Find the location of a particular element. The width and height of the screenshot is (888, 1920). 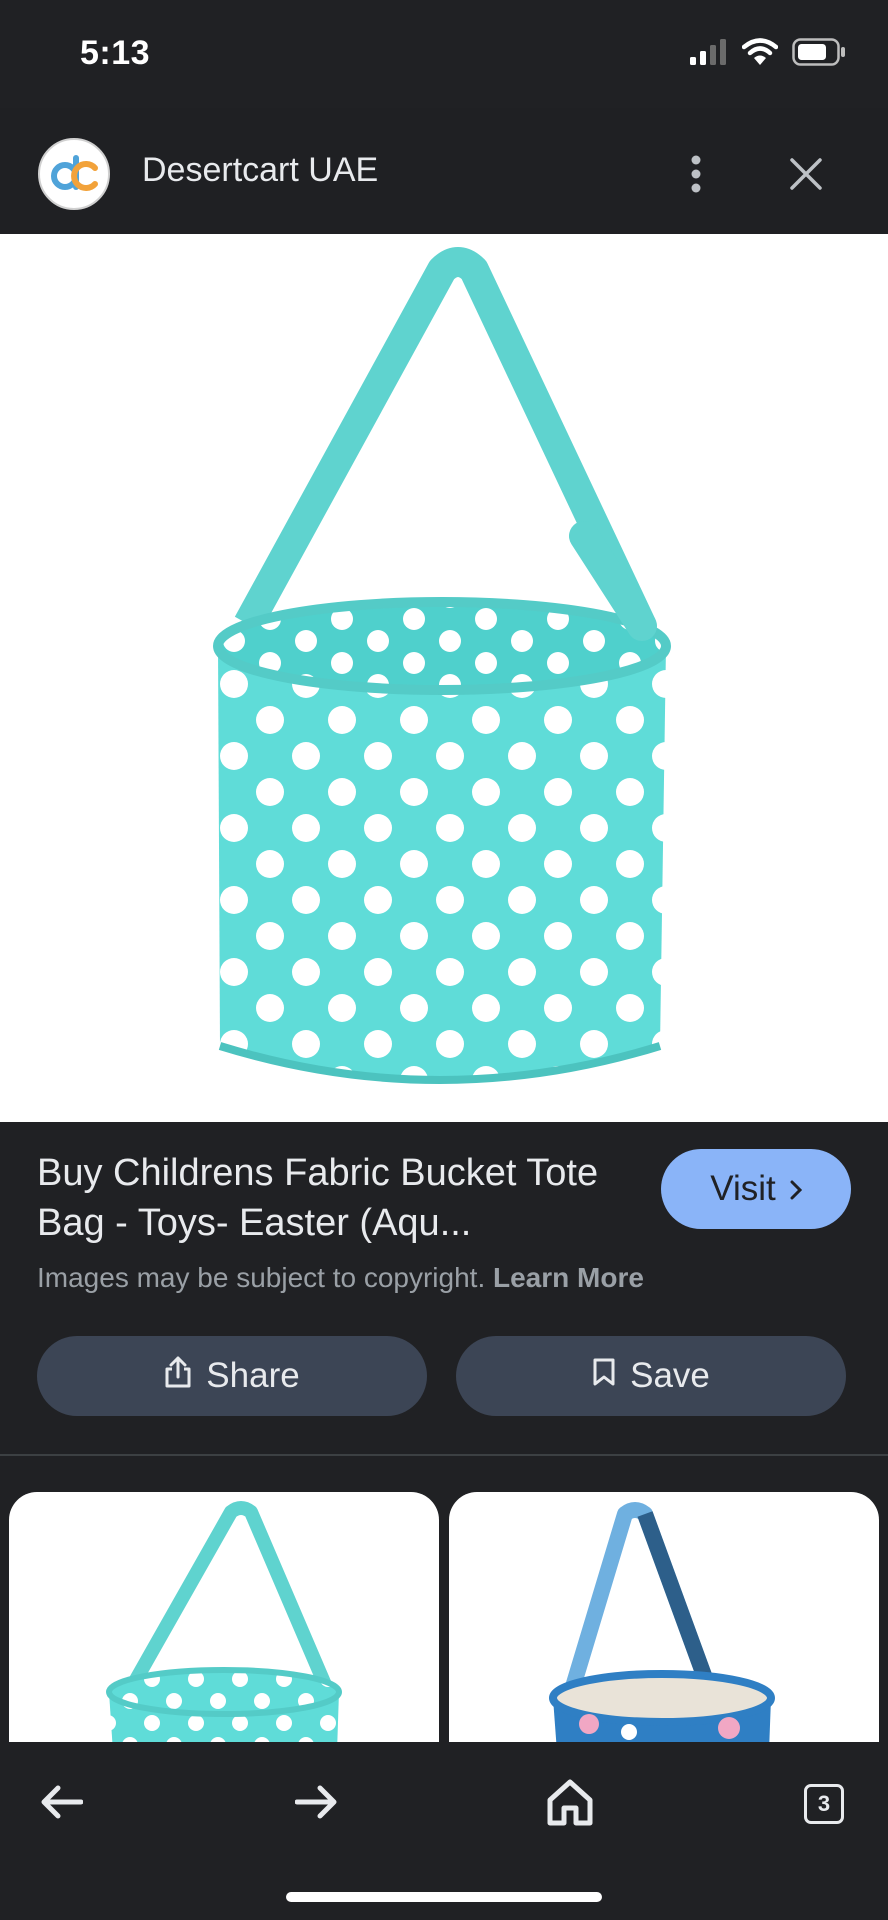

close-button is located at coordinates (806, 176).